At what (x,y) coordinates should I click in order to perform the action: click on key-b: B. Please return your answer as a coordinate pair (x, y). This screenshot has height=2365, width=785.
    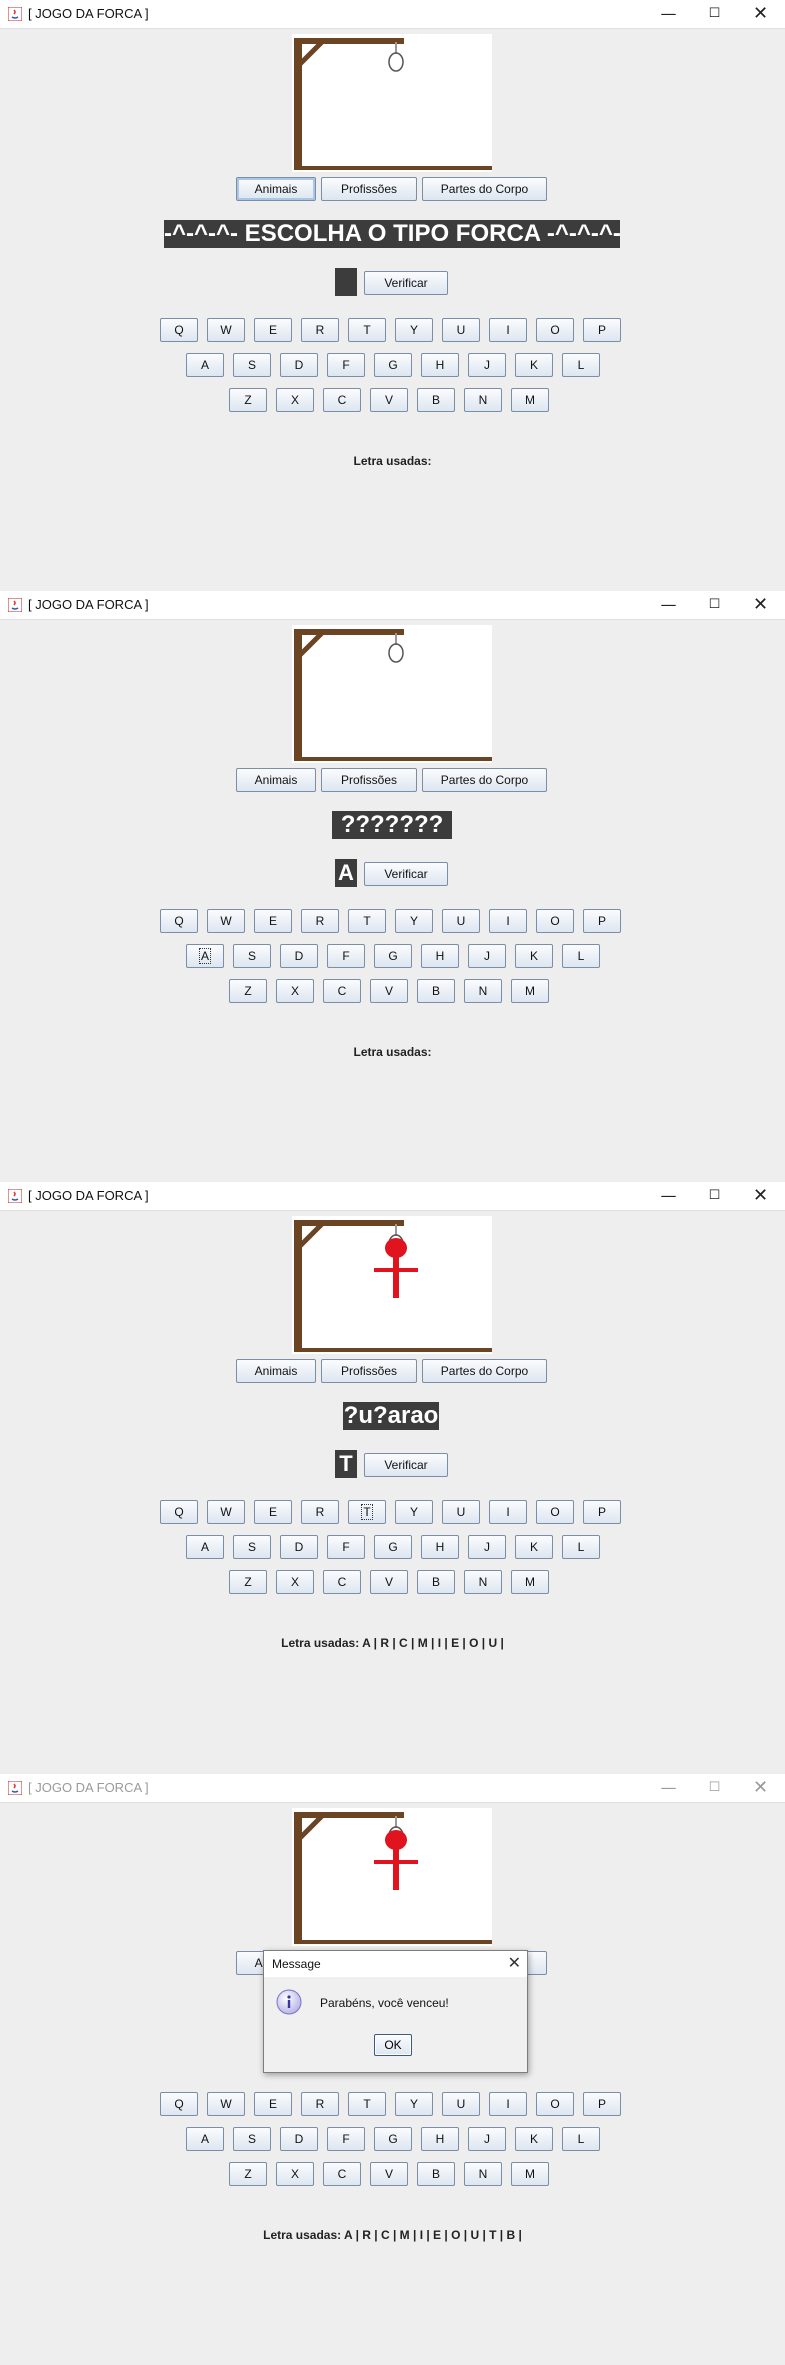
    Looking at the image, I should click on (436, 991).